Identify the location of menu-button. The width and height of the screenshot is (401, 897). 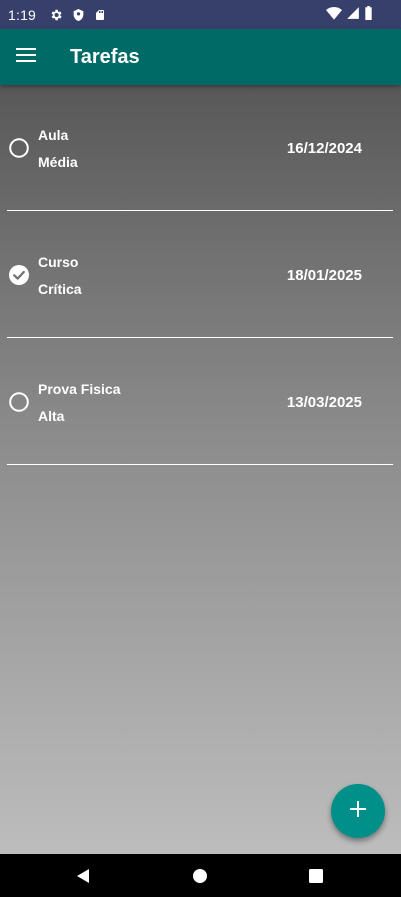
(26, 57).